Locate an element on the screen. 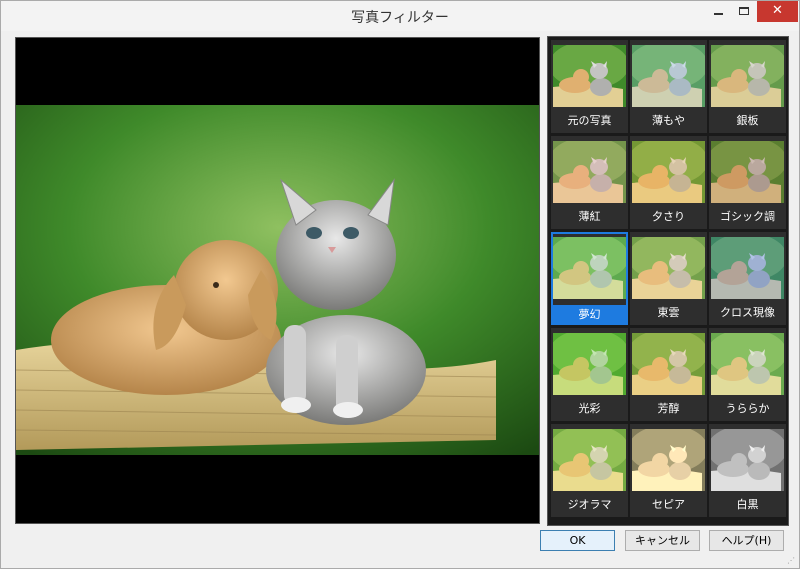  filter-tile: セピア is located at coordinates (668, 470).